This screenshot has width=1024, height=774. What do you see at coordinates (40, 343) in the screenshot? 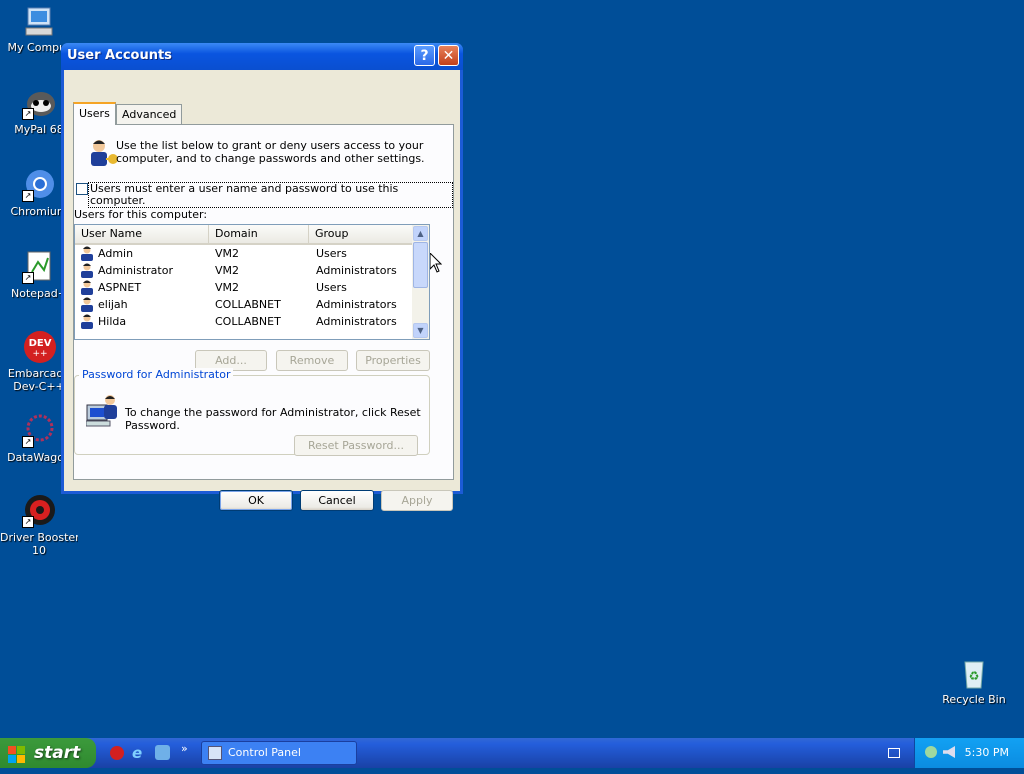
I see `svg-text: DEV` at bounding box center [40, 343].